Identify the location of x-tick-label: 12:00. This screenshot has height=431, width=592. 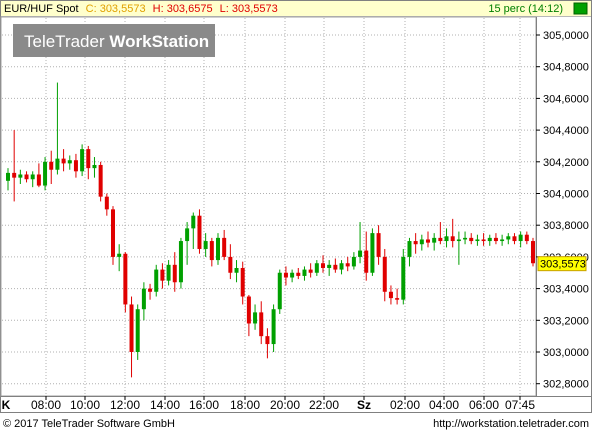
(125, 405).